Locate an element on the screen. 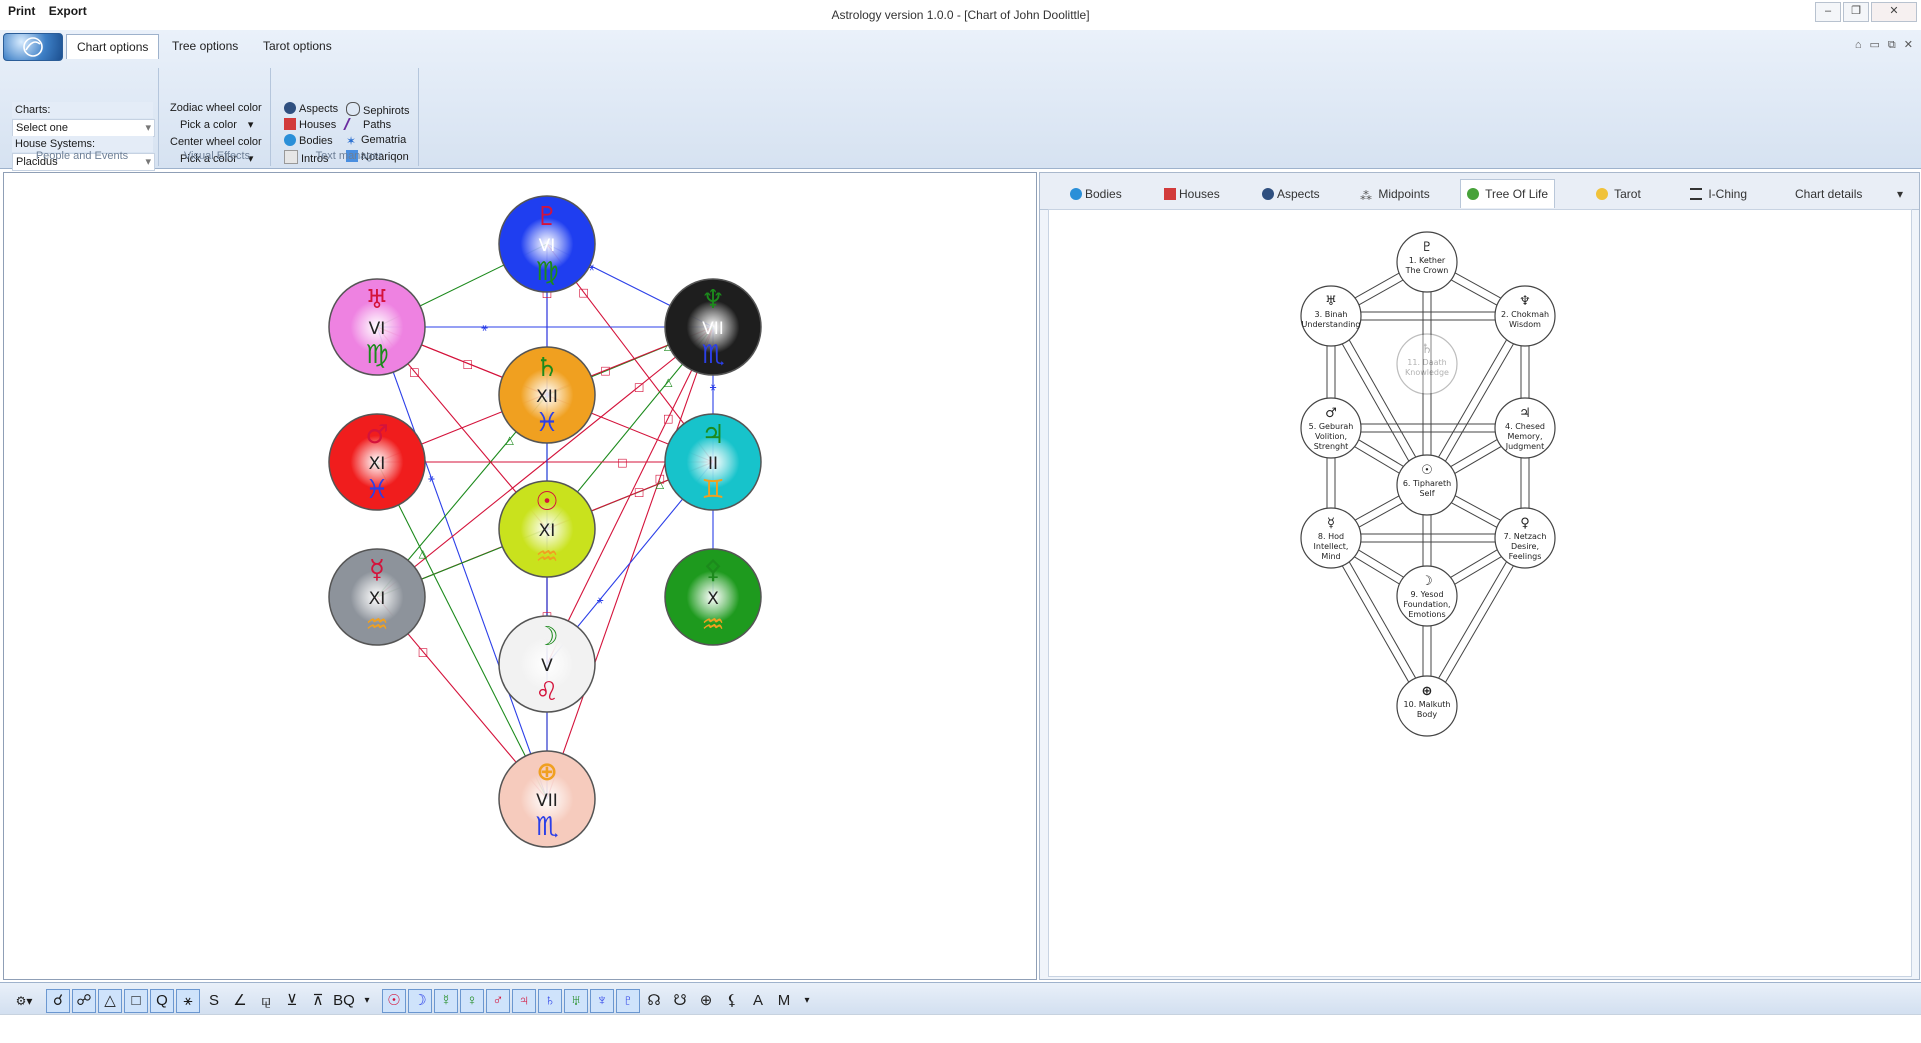  aspect-tool-button: ⚹ is located at coordinates (188, 1001).